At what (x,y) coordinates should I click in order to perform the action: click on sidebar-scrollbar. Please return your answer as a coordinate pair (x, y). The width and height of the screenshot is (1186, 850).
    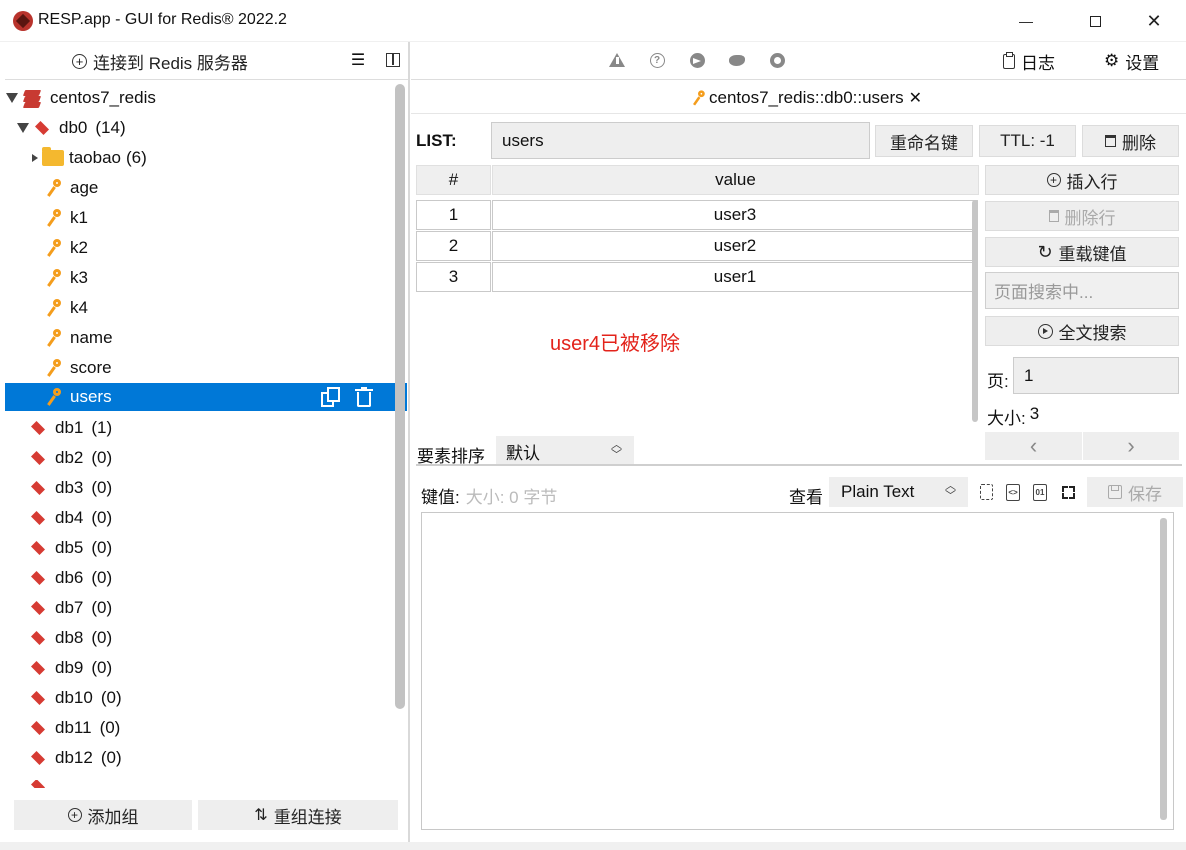
    Looking at the image, I should click on (400, 396).